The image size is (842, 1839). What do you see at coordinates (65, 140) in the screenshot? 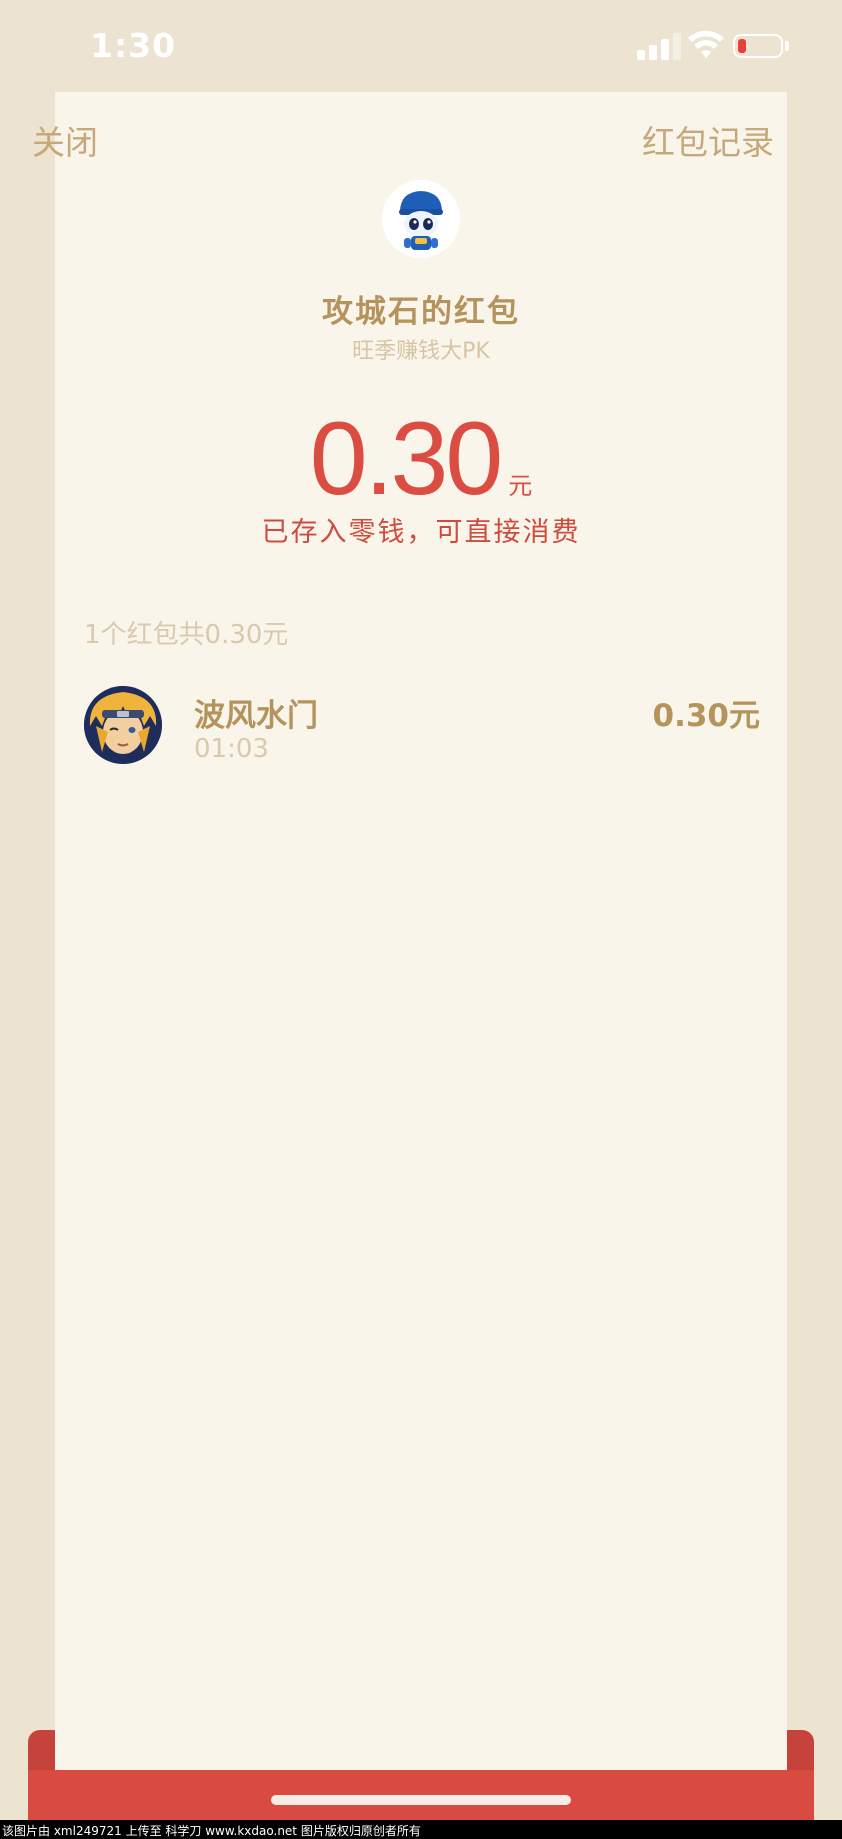
I see `close-button: 关闭` at bounding box center [65, 140].